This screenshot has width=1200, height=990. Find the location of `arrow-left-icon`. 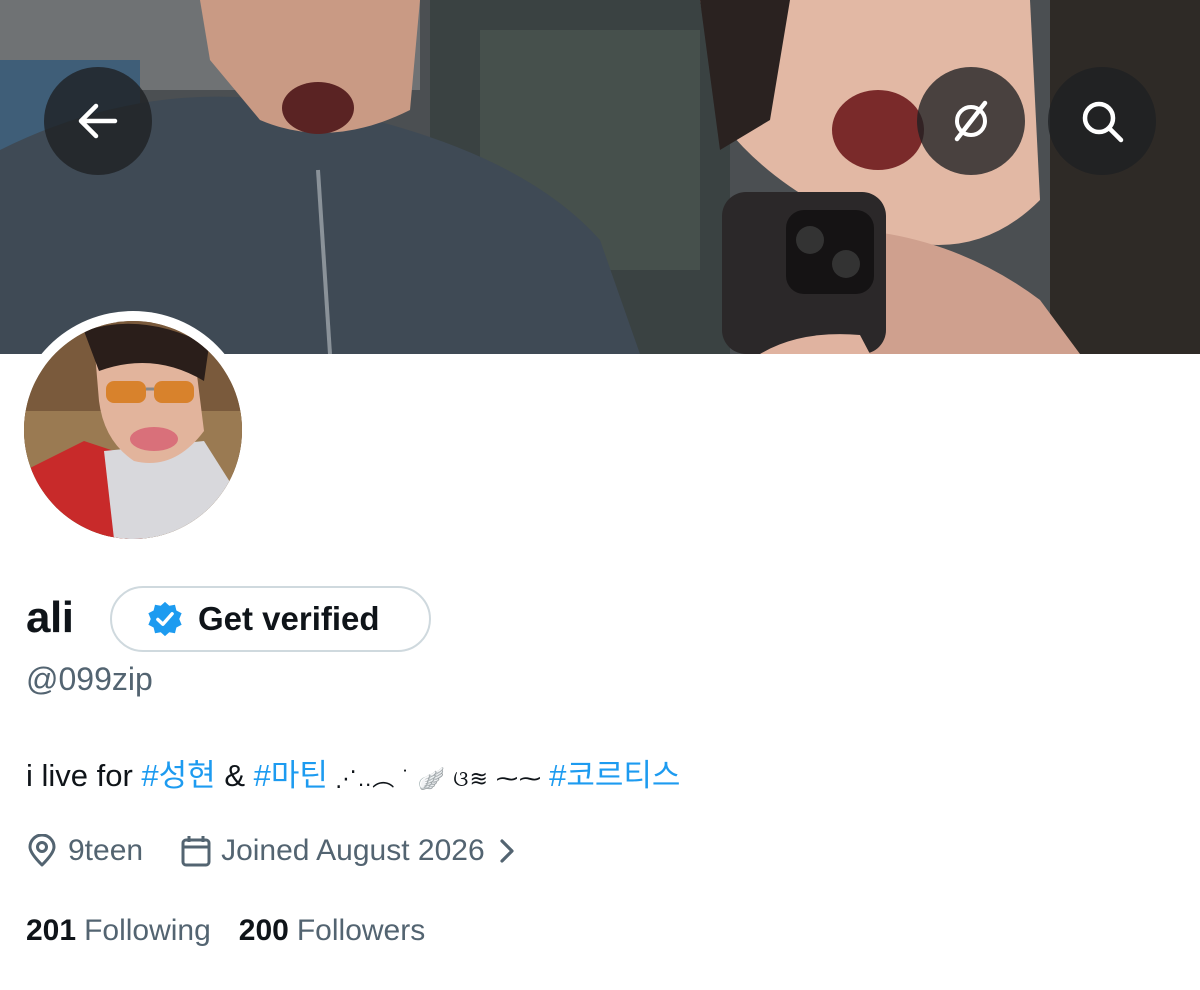

arrow-left-icon is located at coordinates (98, 121).